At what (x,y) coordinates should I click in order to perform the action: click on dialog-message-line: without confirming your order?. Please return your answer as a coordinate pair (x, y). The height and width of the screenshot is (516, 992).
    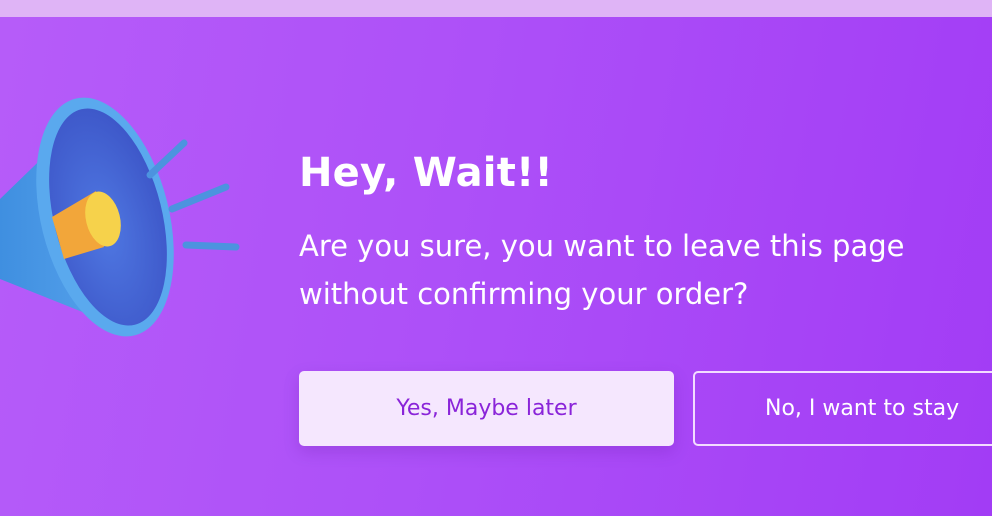
    Looking at the image, I should click on (524, 294).